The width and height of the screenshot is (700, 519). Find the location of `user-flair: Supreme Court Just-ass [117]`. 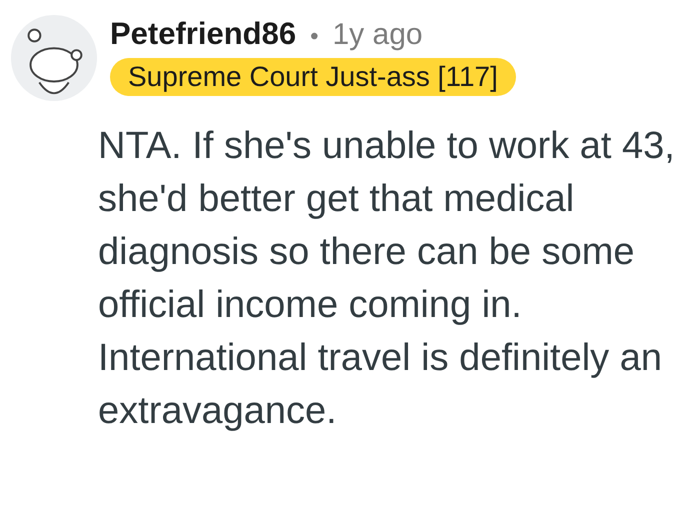

user-flair: Supreme Court Just-ass [117] is located at coordinates (313, 77).